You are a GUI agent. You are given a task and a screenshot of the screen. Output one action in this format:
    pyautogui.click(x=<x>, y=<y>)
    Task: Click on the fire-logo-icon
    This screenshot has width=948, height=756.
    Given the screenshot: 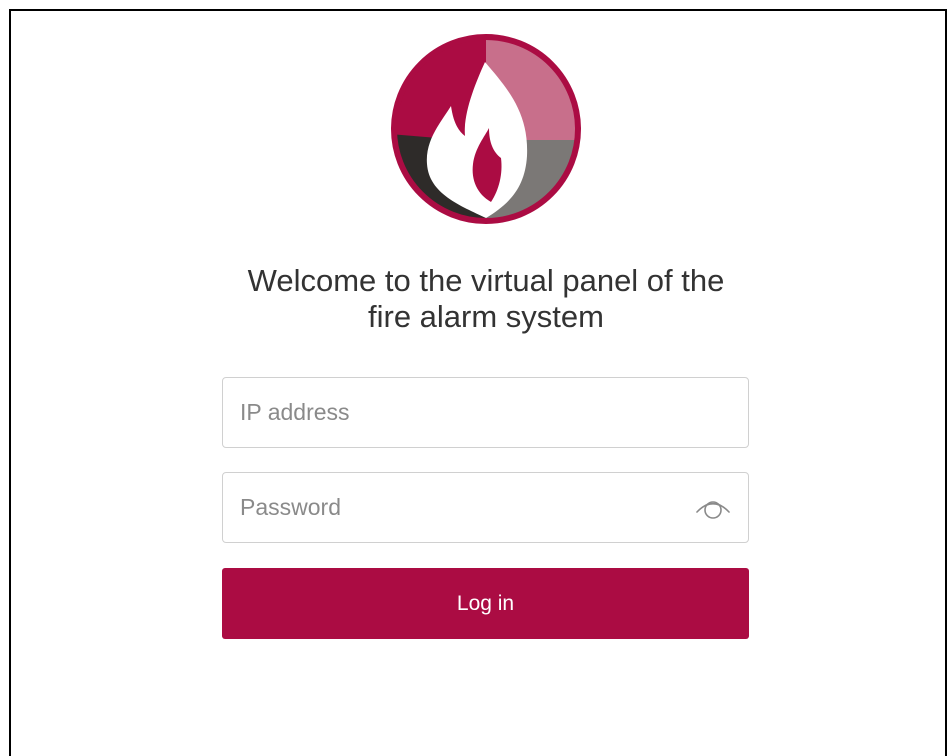 What is the action you would take?
    pyautogui.click(x=486, y=129)
    